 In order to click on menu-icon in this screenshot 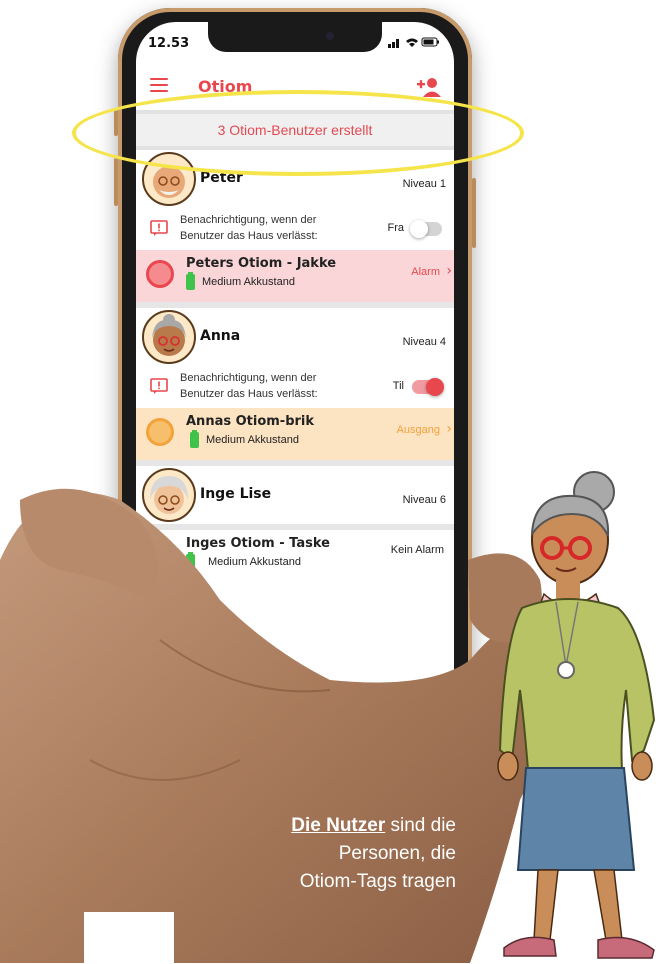, I will do `click(159, 85)`.